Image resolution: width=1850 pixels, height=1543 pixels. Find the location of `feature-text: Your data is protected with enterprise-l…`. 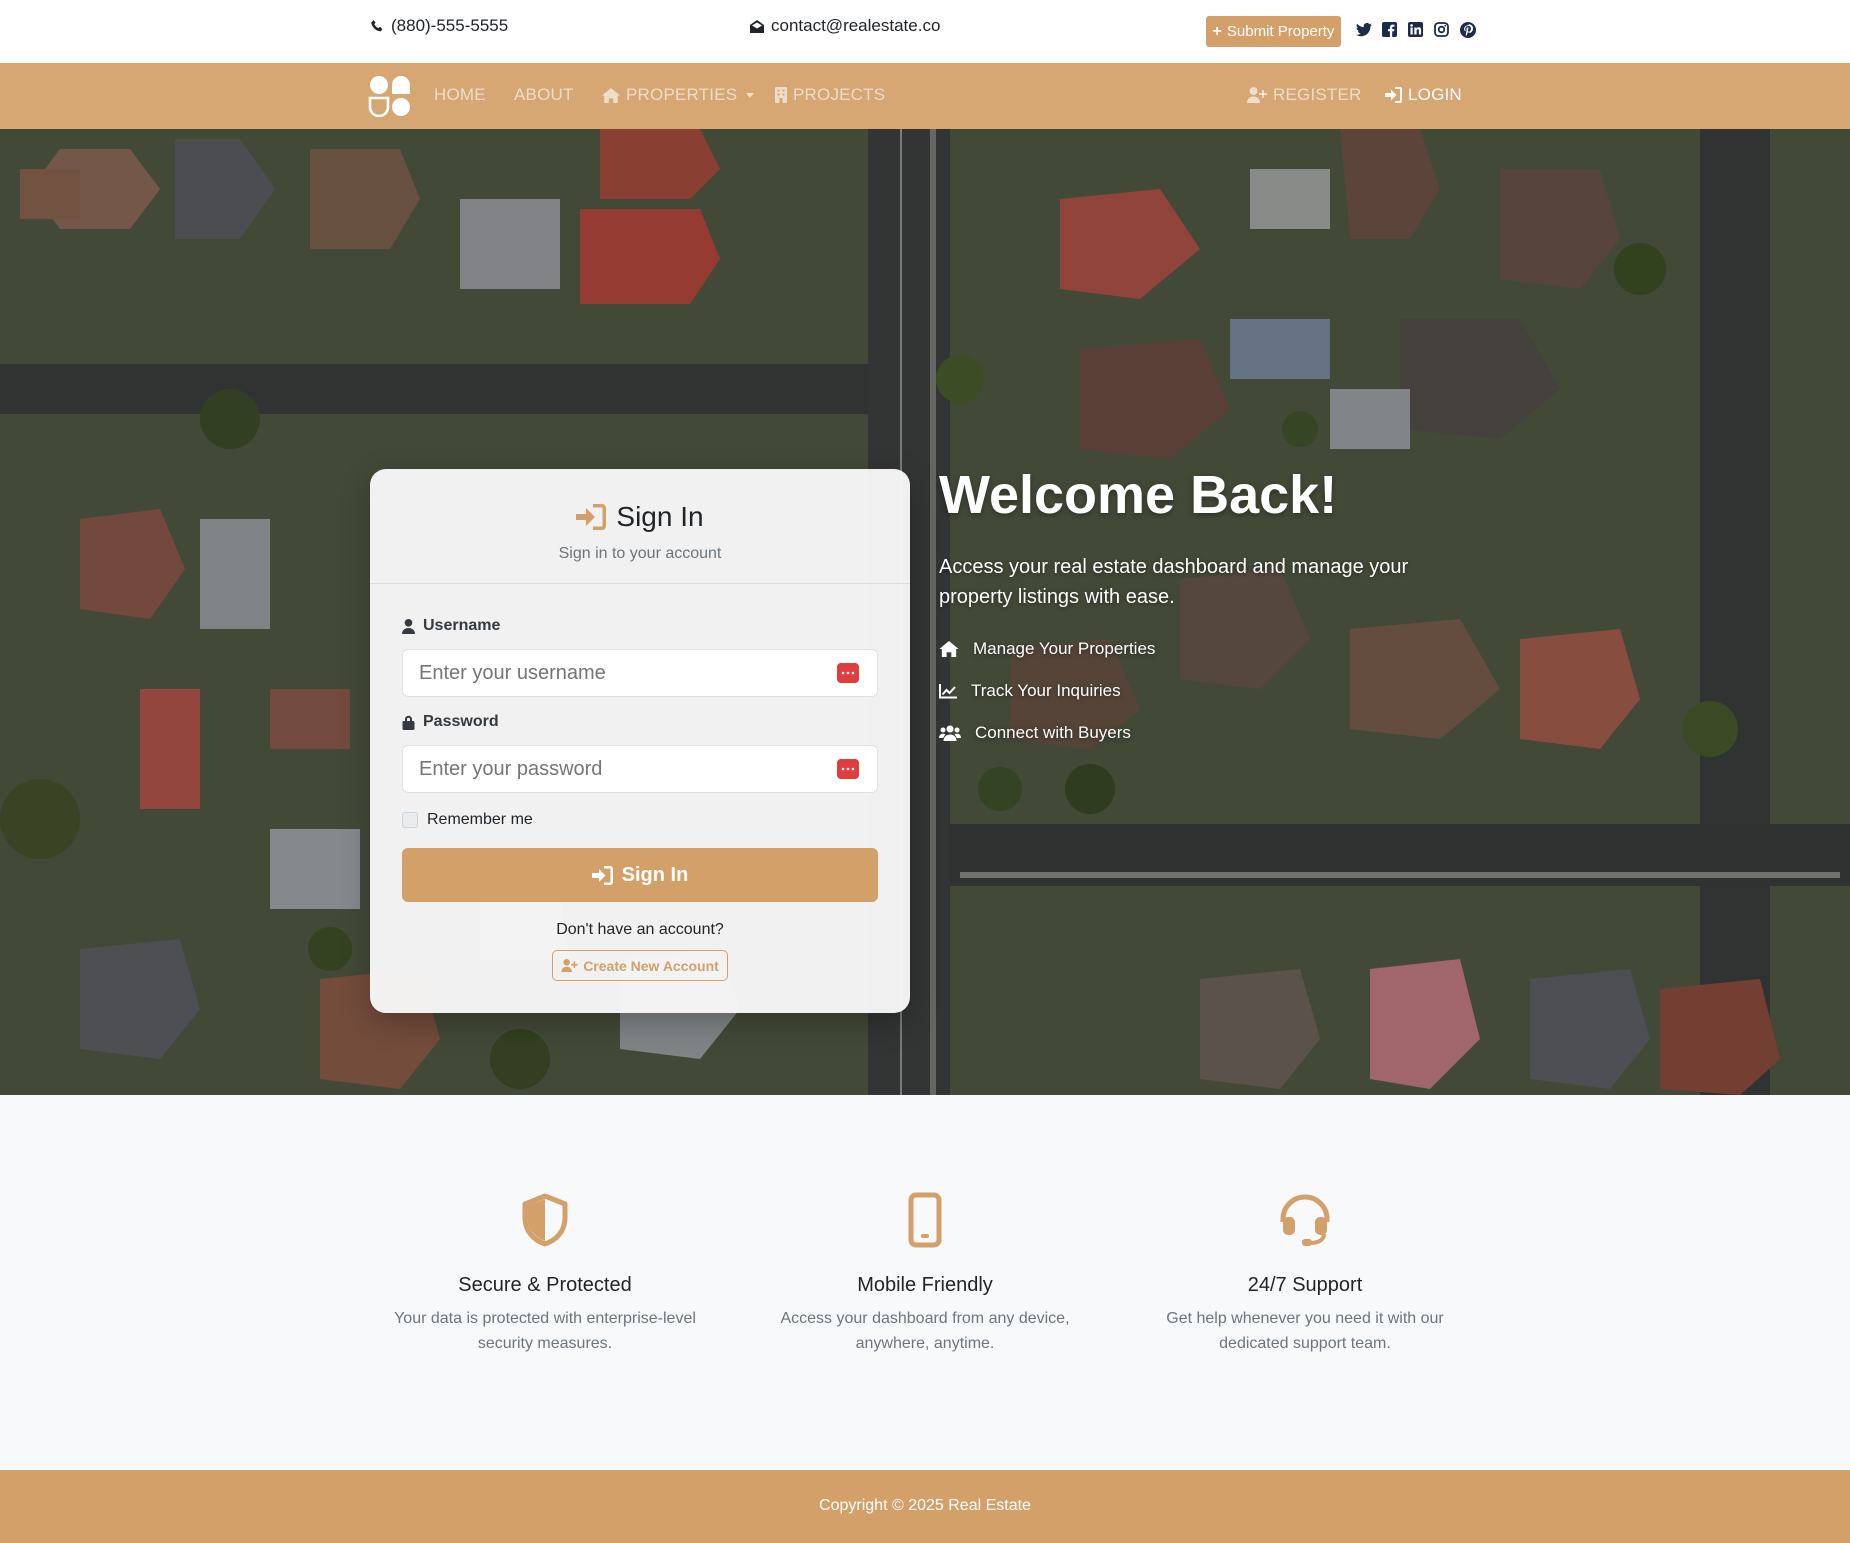

feature-text: Your data is protected with enterprise-l… is located at coordinates (545, 1331).